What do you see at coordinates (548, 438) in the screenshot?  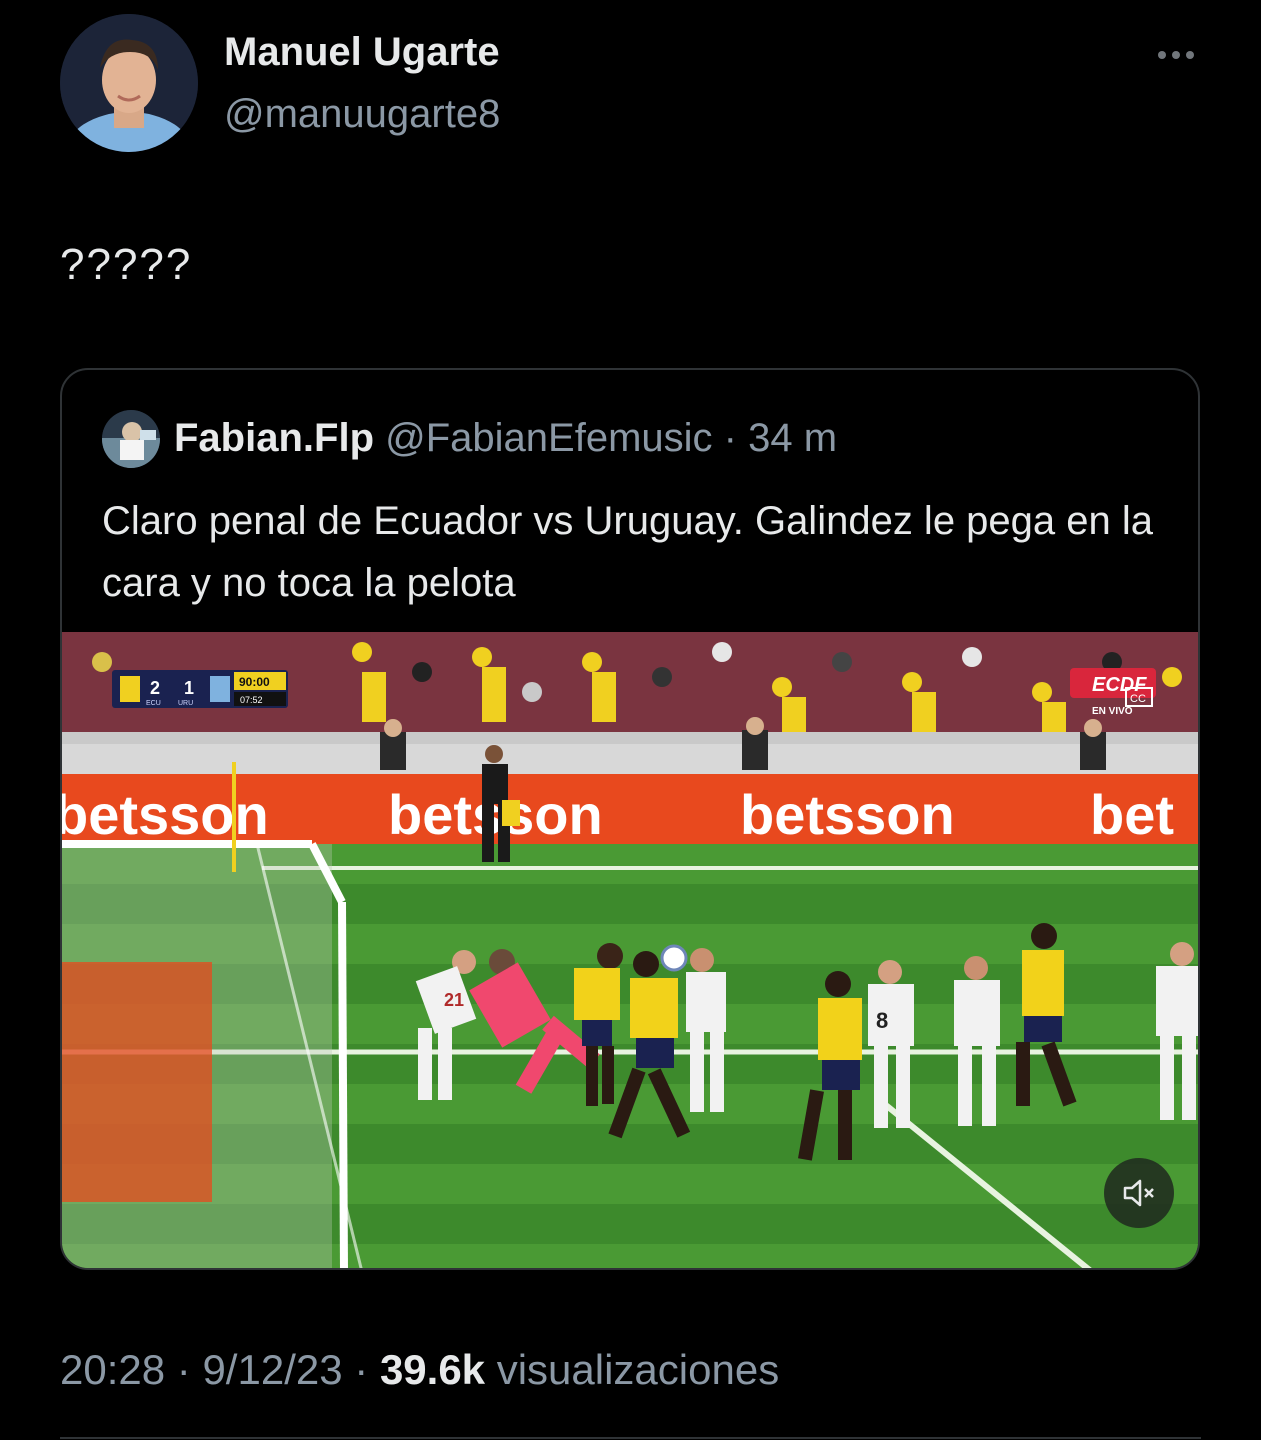 I see `quote-author-handle: @FabianEfemusic` at bounding box center [548, 438].